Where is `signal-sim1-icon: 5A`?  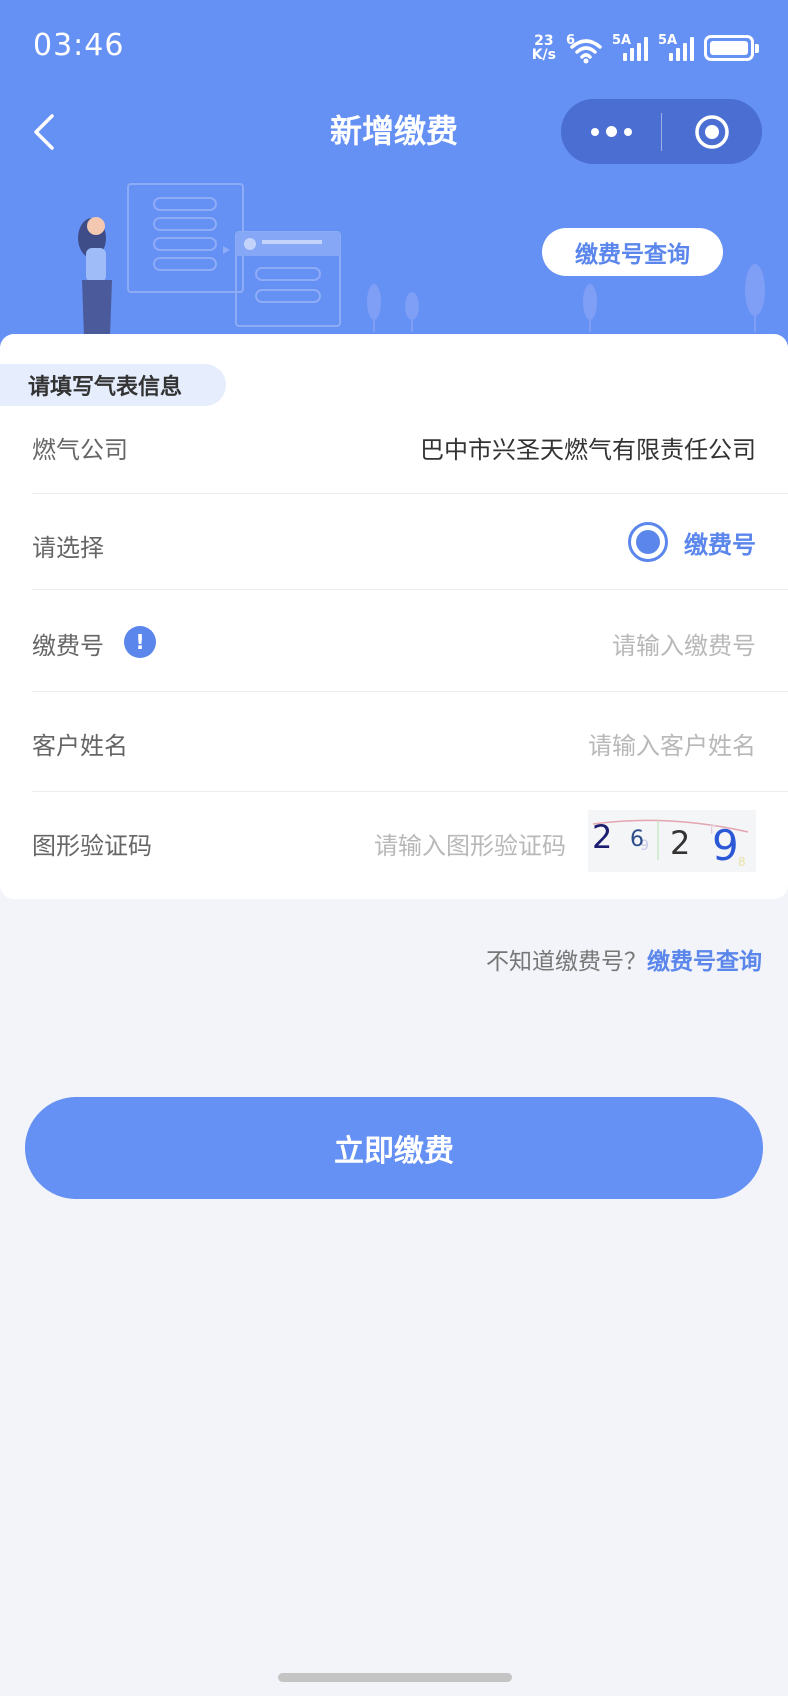
signal-sim1-icon: 5A is located at coordinates (630, 48).